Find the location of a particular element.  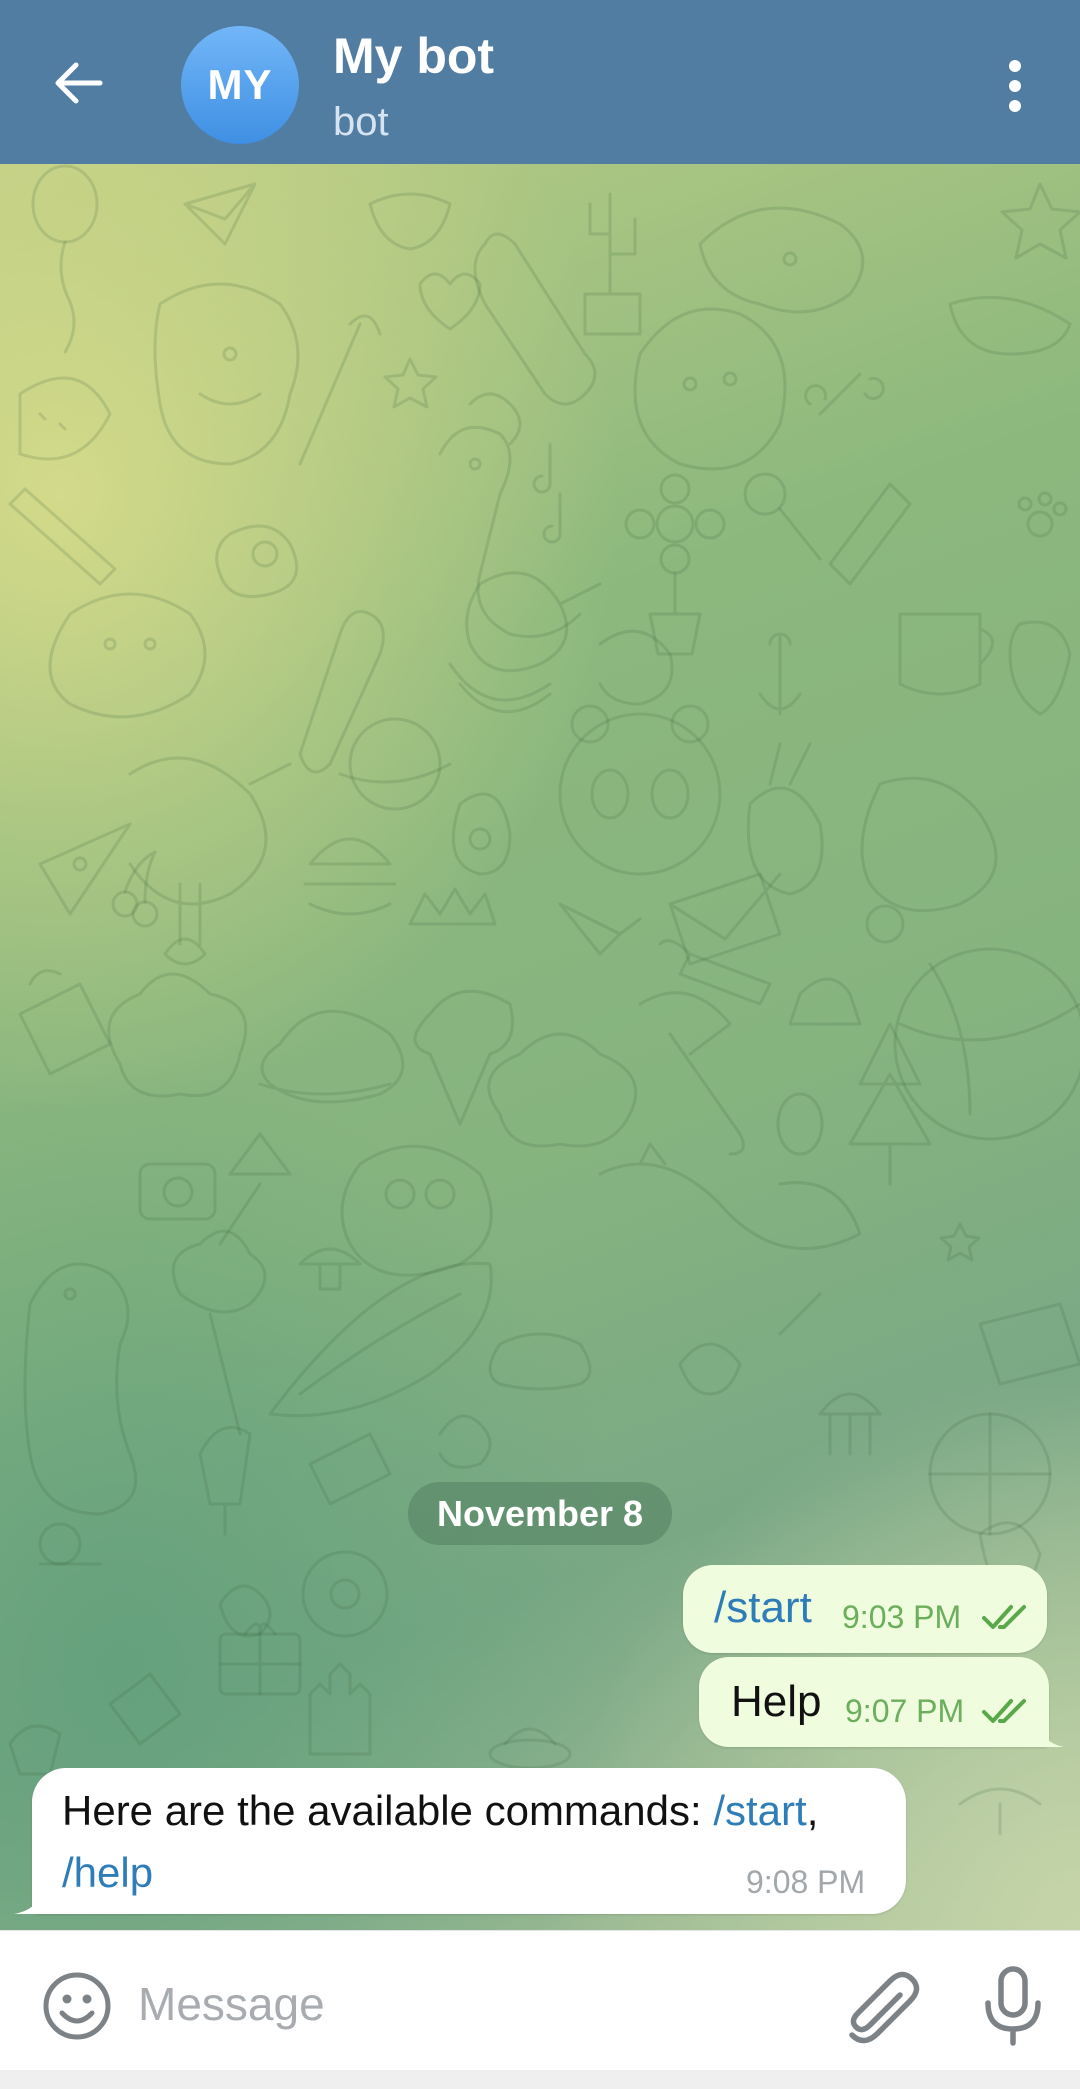

more-options-button is located at coordinates (1015, 86).